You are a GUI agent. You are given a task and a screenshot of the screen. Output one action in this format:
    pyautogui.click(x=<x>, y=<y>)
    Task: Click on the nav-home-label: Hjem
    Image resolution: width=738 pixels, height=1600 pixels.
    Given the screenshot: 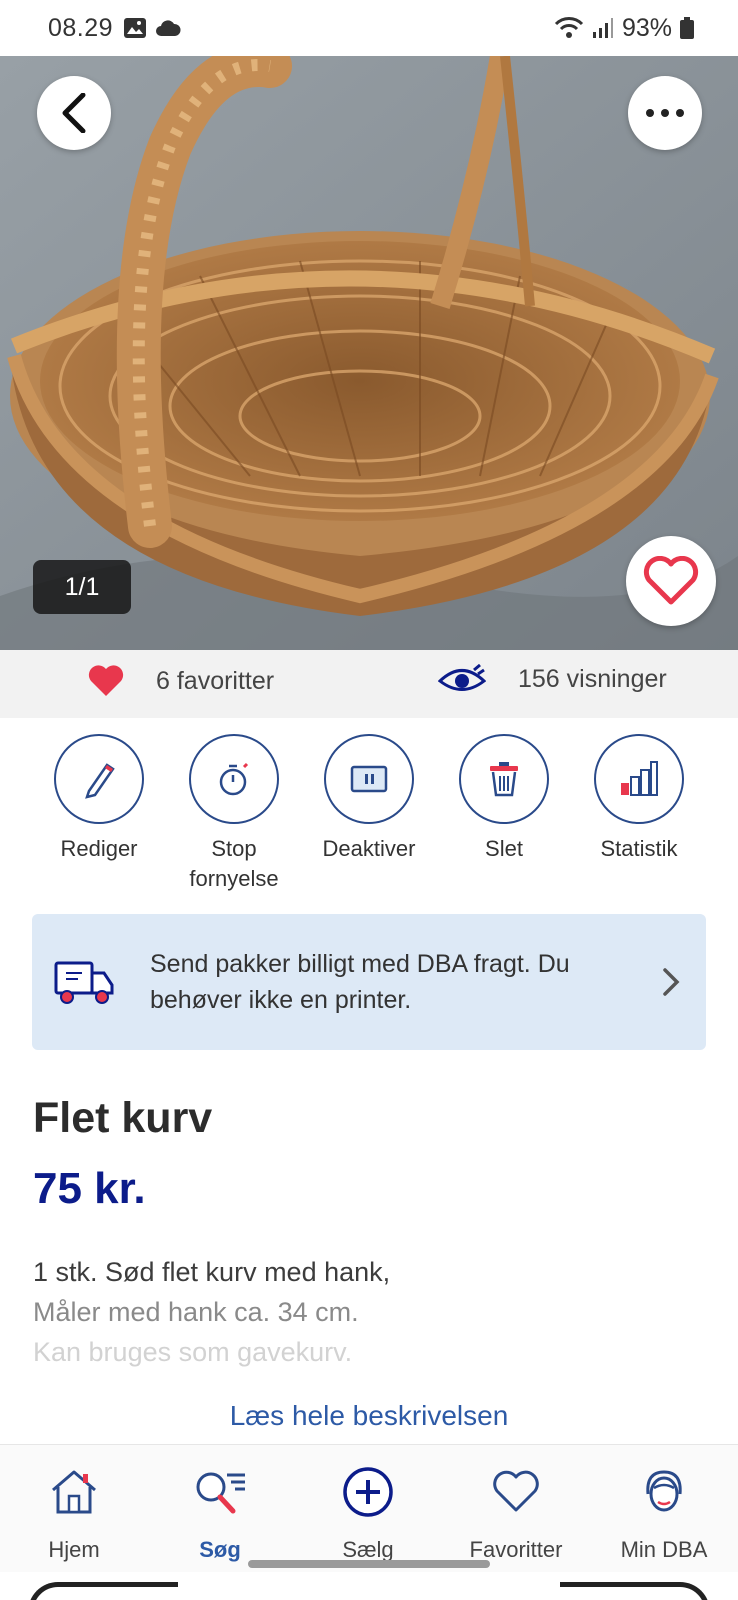 What is the action you would take?
    pyautogui.click(x=74, y=1549)
    